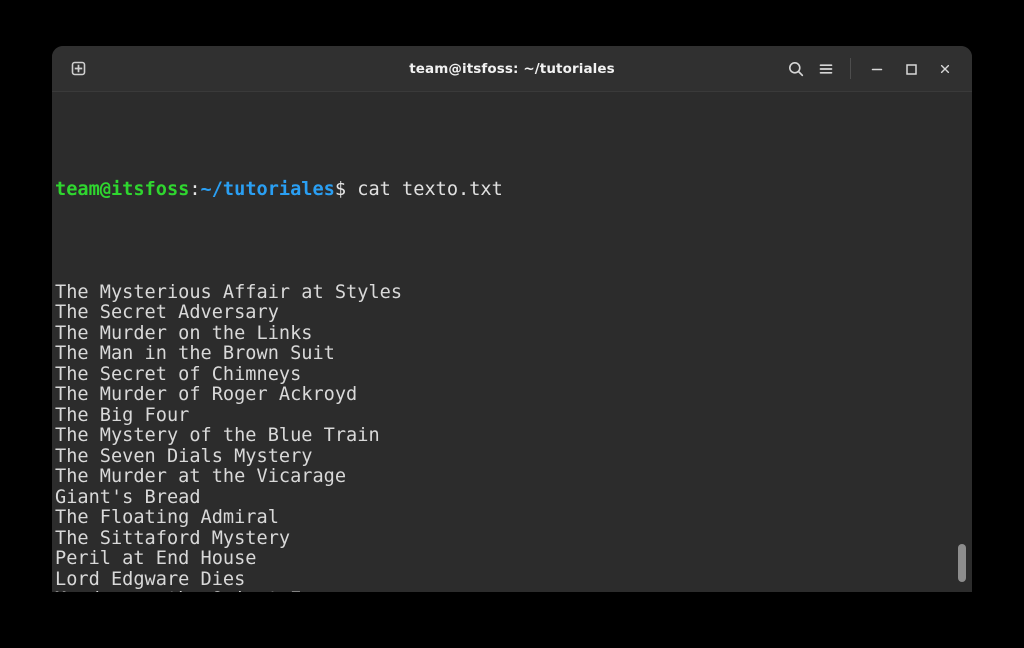 The width and height of the screenshot is (1024, 648). What do you see at coordinates (206, 394) in the screenshot?
I see `output-line: The Murder of Roger Ackroyd` at bounding box center [206, 394].